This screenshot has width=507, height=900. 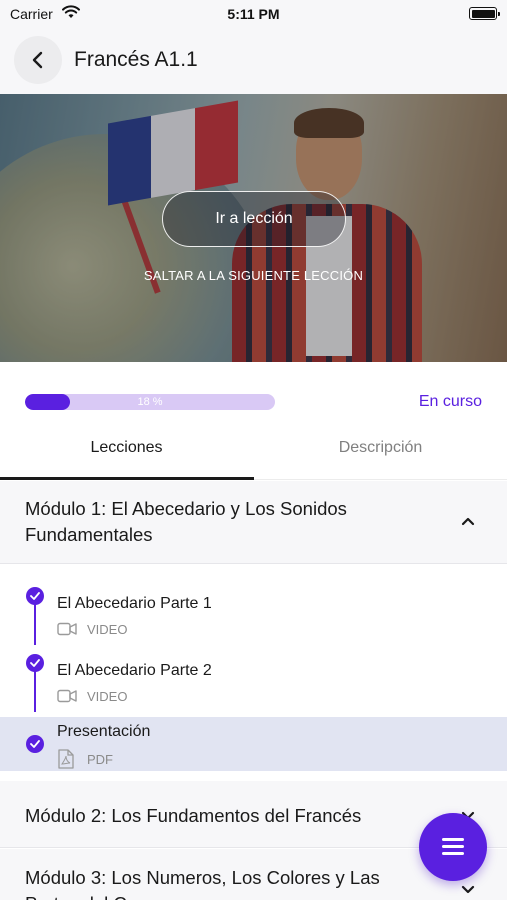 What do you see at coordinates (450, 401) in the screenshot?
I see `course-status: En curso` at bounding box center [450, 401].